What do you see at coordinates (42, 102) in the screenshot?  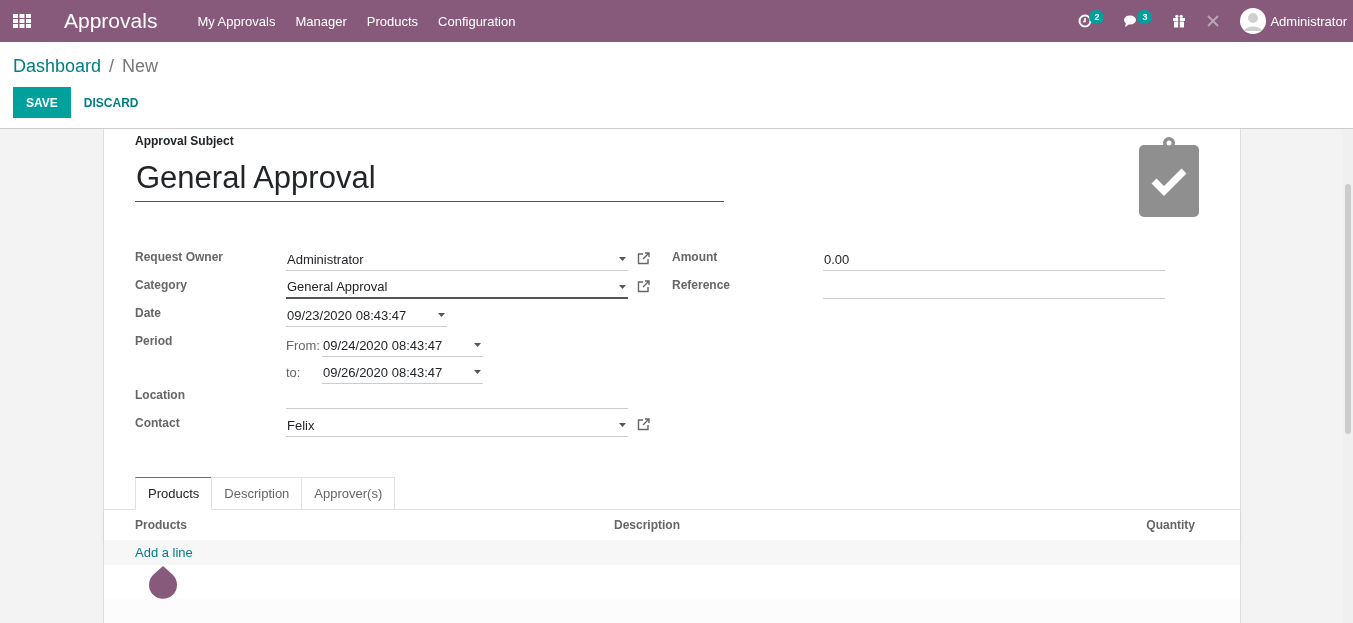 I see `save-button: SAVE` at bounding box center [42, 102].